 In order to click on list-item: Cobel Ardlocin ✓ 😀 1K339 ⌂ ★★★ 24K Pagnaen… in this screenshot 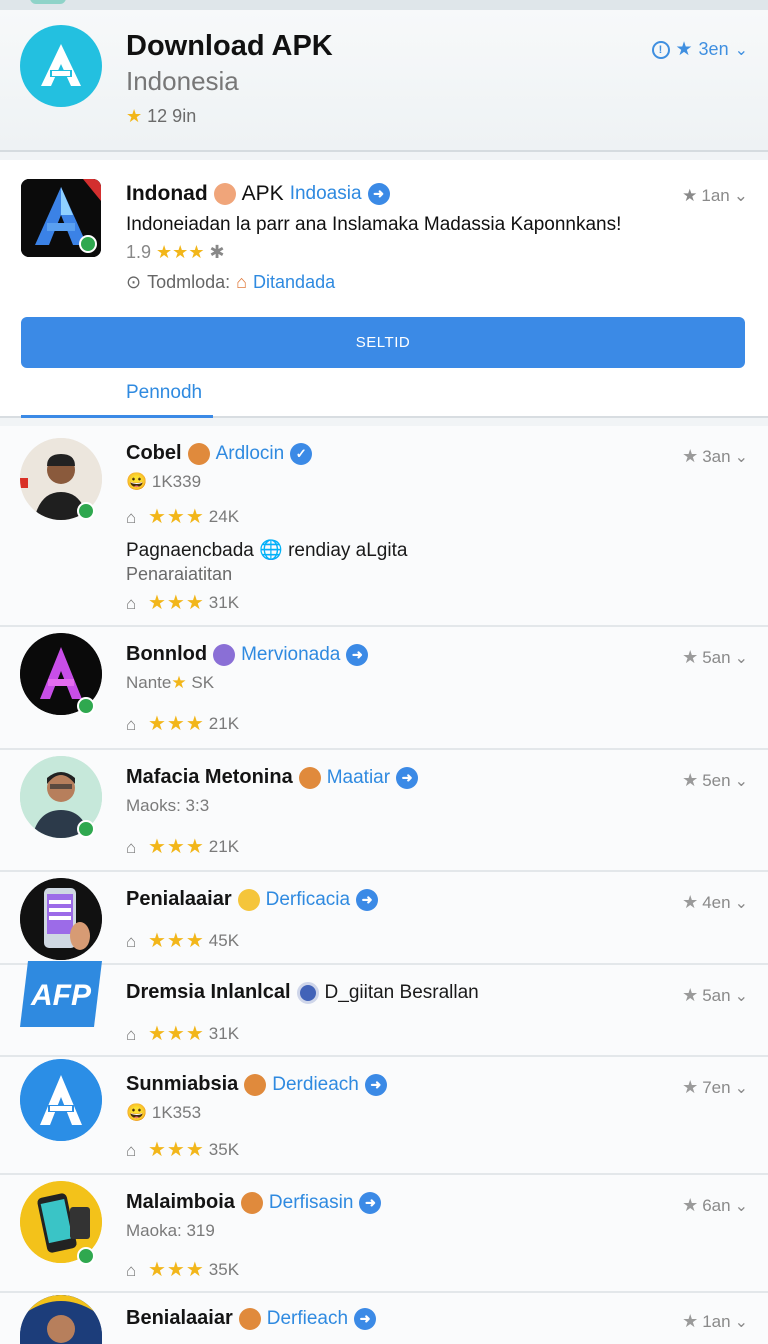, I will do `click(384, 526)`.